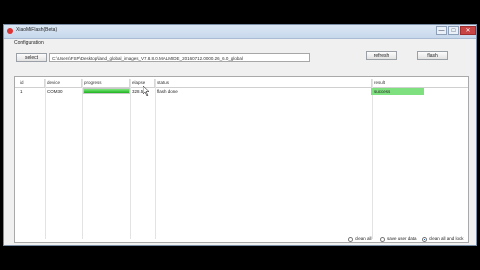  What do you see at coordinates (441, 30) in the screenshot?
I see `minimize-button: —` at bounding box center [441, 30].